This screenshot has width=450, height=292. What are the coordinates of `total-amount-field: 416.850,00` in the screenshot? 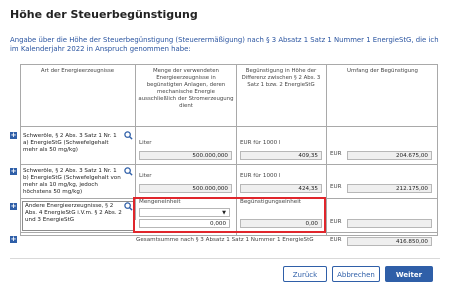 It's located at (389, 241).